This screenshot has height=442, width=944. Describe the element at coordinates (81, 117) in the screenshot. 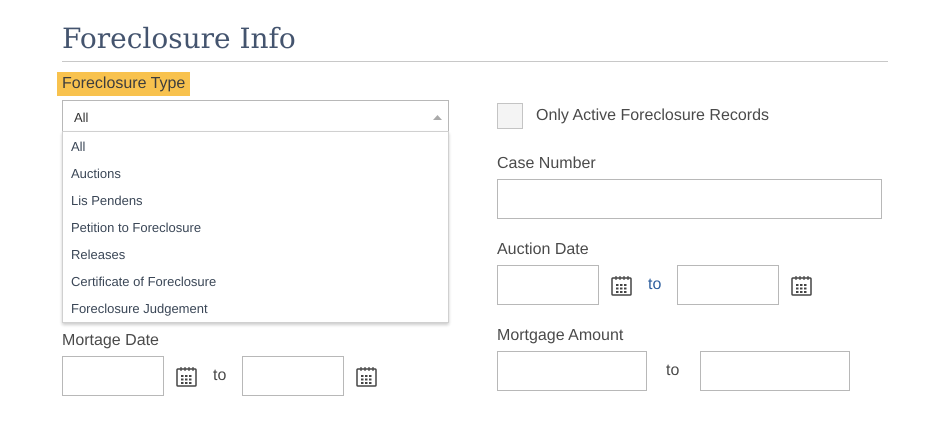

I see `selected-value: All` at that location.